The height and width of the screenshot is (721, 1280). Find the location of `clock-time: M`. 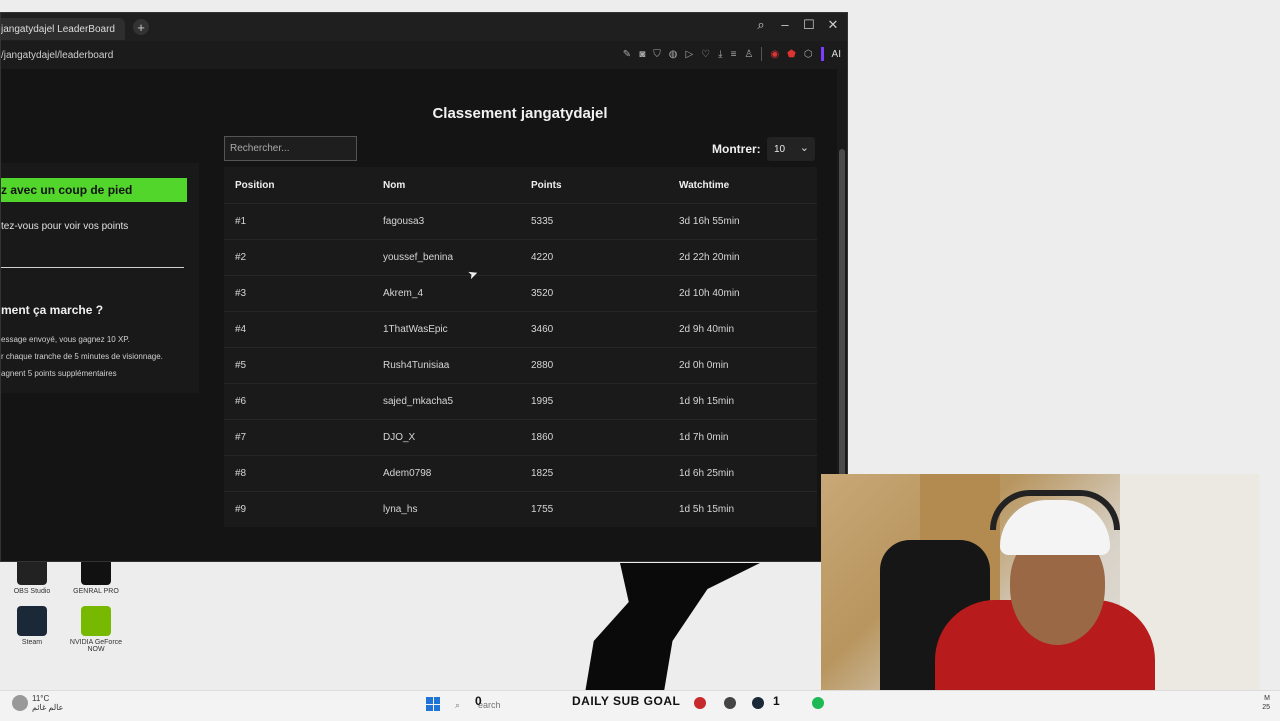

clock-time: M is located at coordinates (1267, 698).